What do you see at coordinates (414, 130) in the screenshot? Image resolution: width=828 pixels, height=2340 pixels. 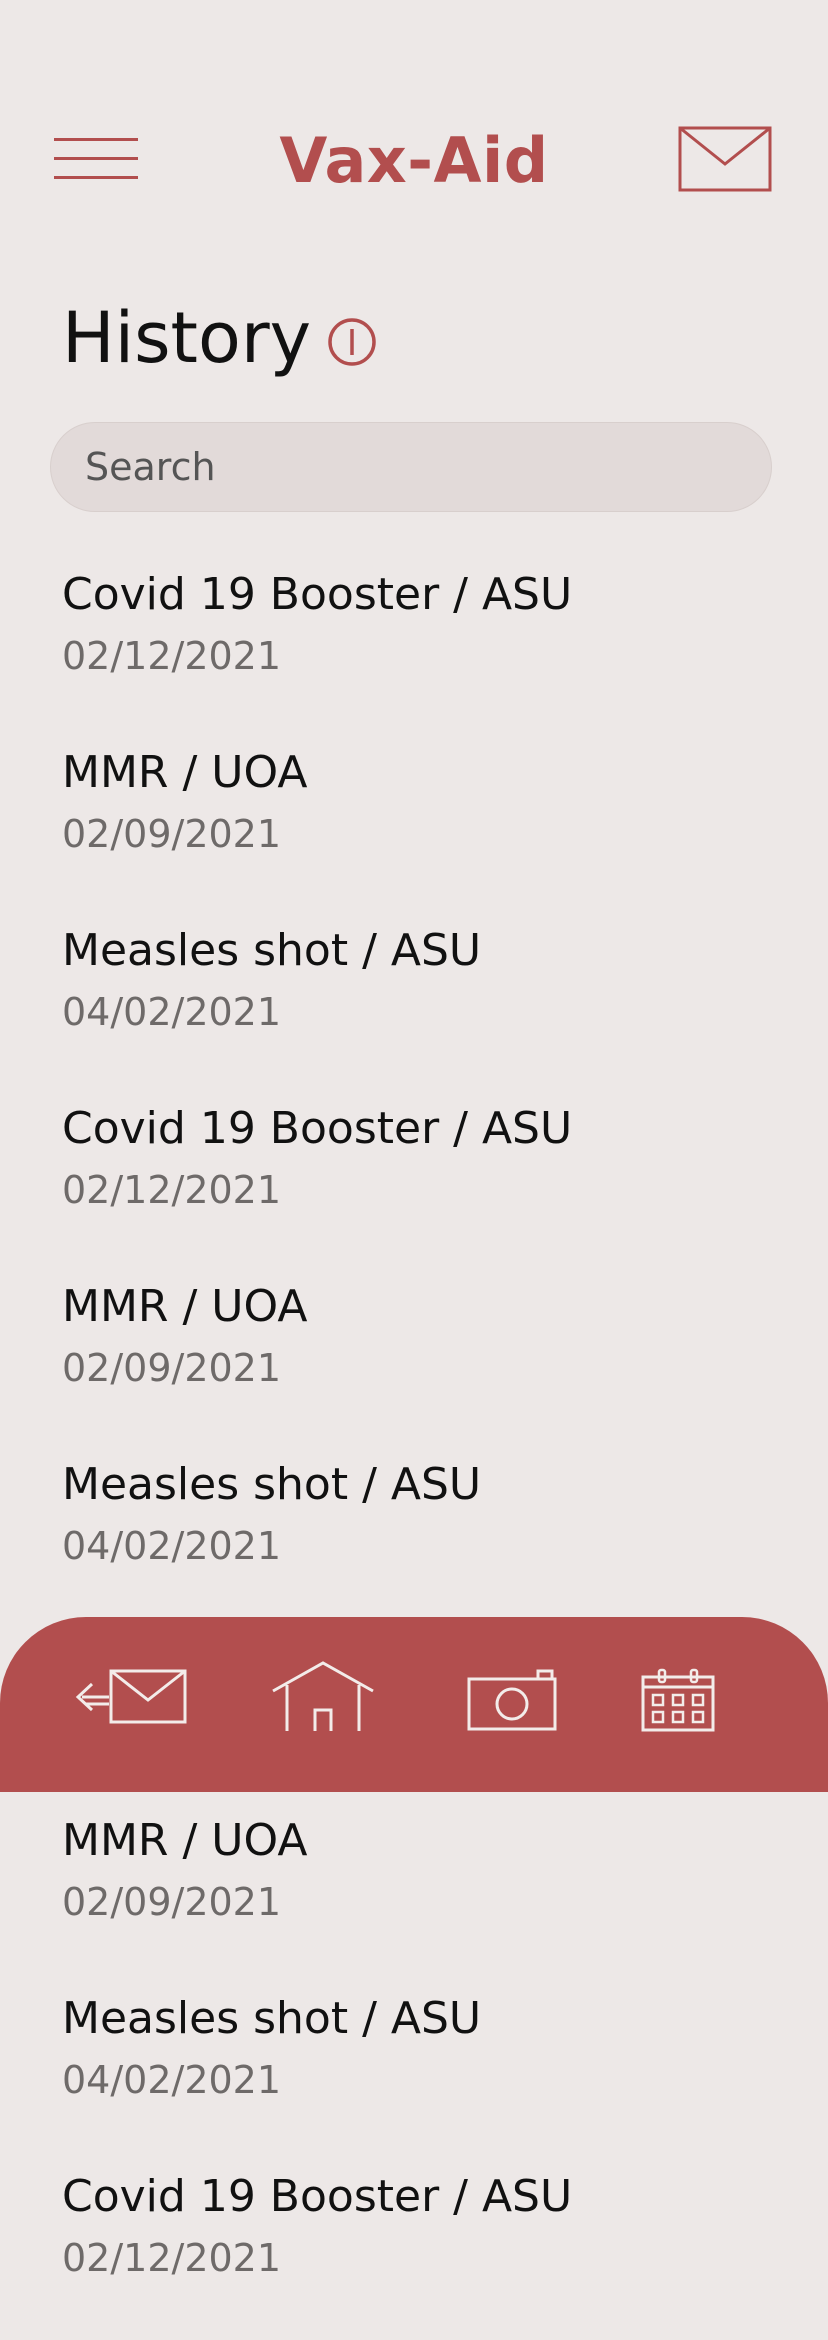 I see `app-header: Vax-Aid` at bounding box center [414, 130].